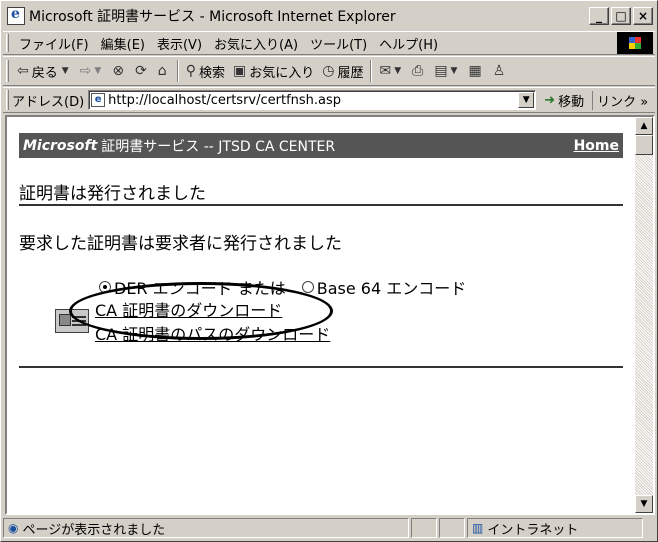 This screenshot has width=658, height=542. What do you see at coordinates (321, 205) in the screenshot?
I see `heading-divider` at bounding box center [321, 205].